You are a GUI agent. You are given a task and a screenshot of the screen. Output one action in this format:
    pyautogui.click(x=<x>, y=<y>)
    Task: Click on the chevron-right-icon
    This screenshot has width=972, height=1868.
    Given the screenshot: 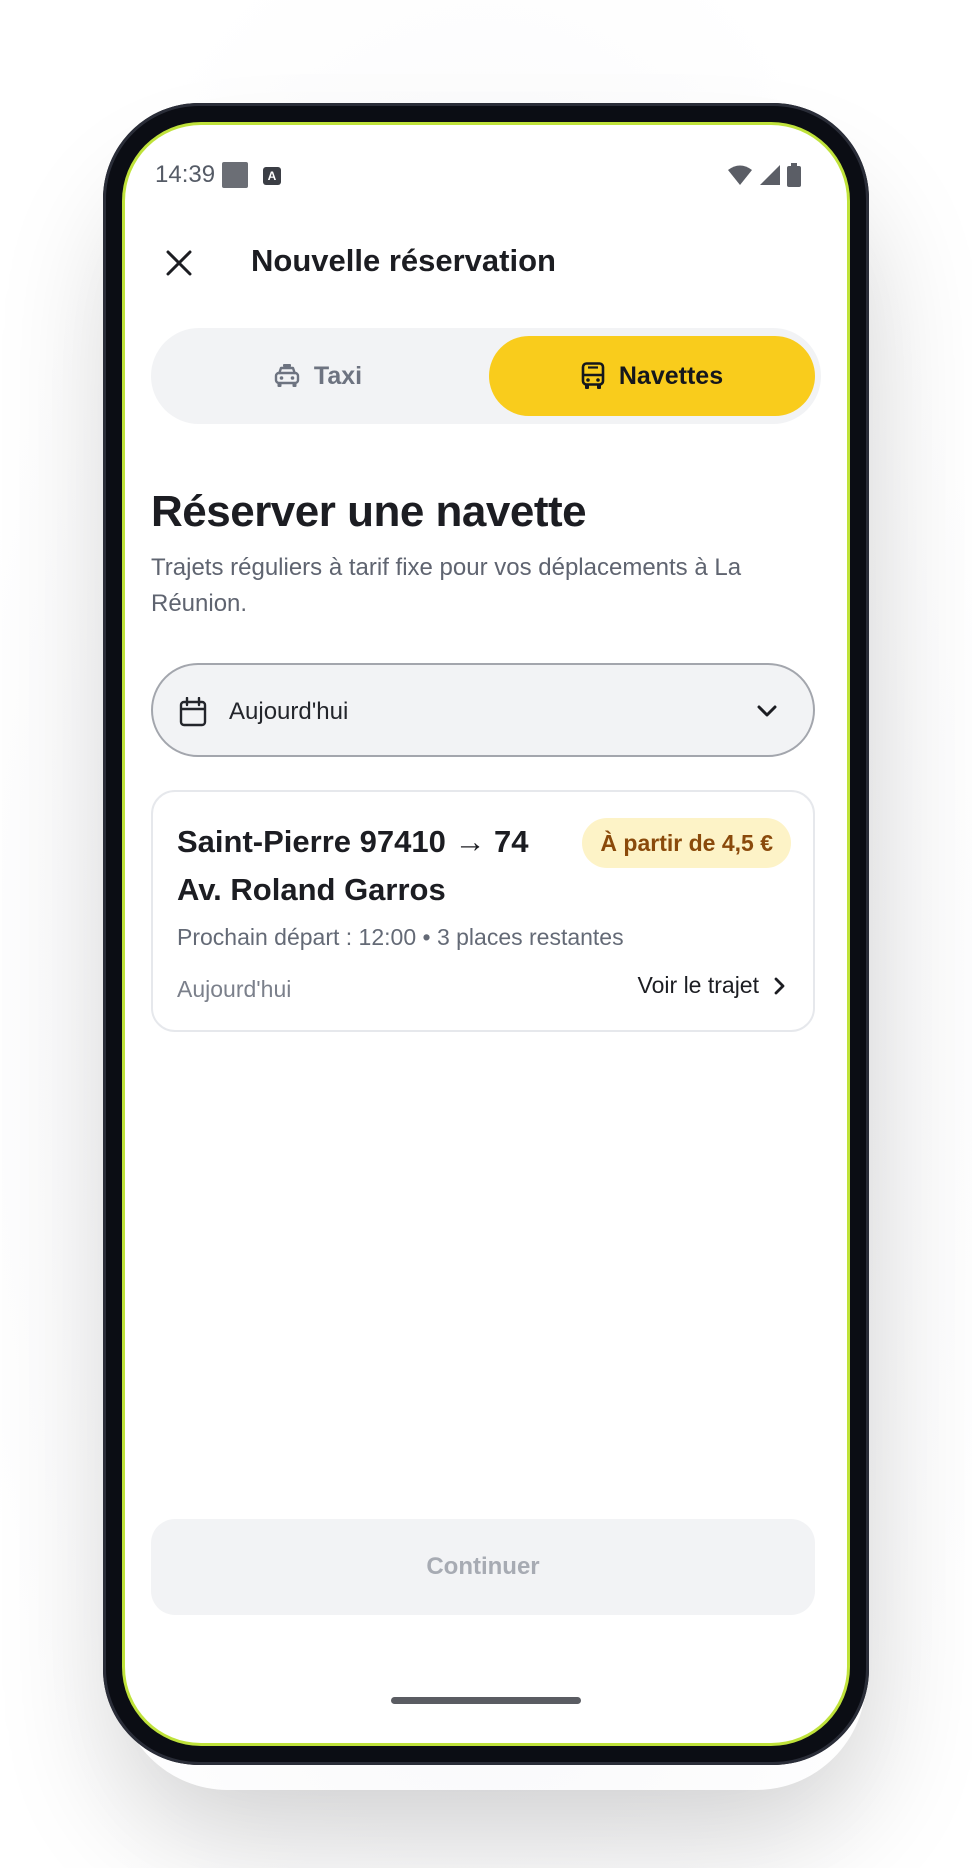 What is the action you would take?
    pyautogui.click(x=779, y=985)
    